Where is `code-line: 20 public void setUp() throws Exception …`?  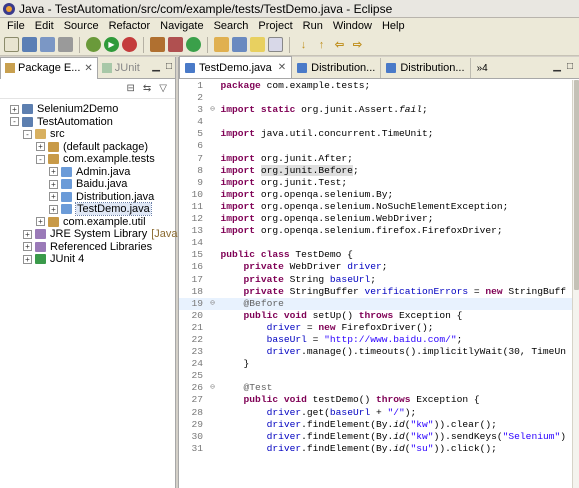 code-line: 20 public void setUp() throws Exception … is located at coordinates (376, 316).